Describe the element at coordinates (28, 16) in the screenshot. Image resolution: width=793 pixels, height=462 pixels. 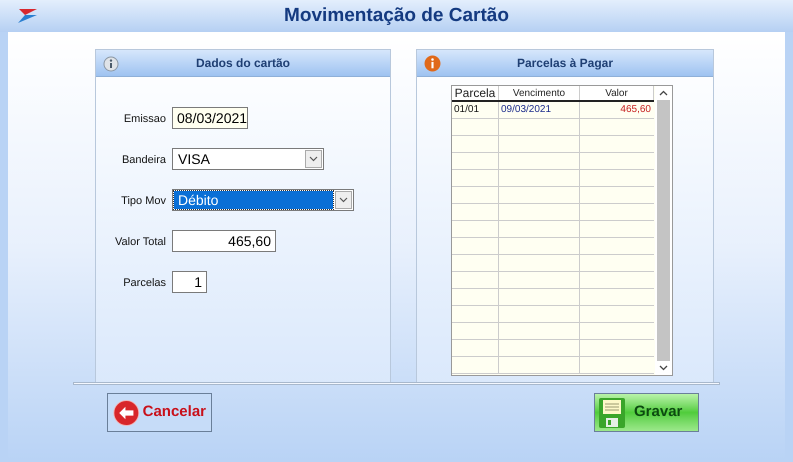
I see `logo-icon` at that location.